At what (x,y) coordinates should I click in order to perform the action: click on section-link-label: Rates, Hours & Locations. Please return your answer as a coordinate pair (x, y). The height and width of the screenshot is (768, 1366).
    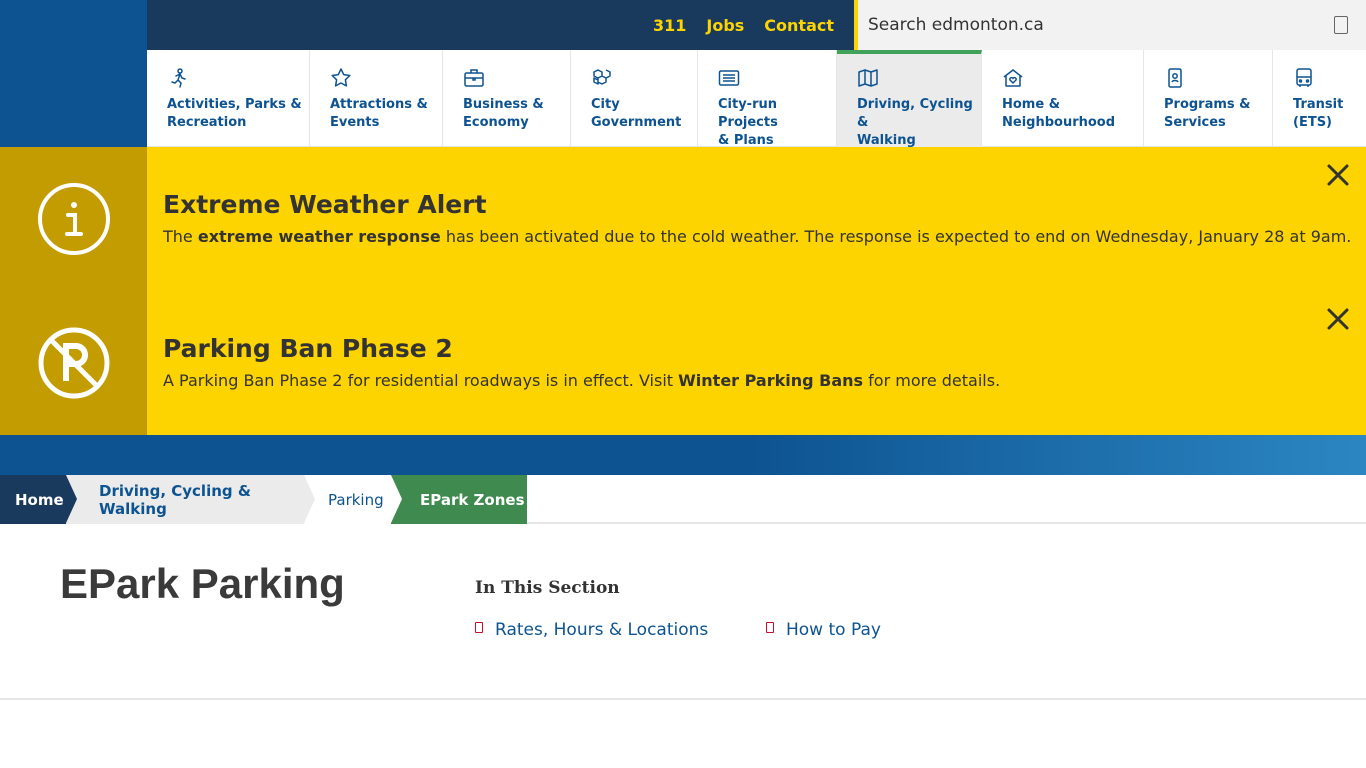
    Looking at the image, I should click on (602, 630).